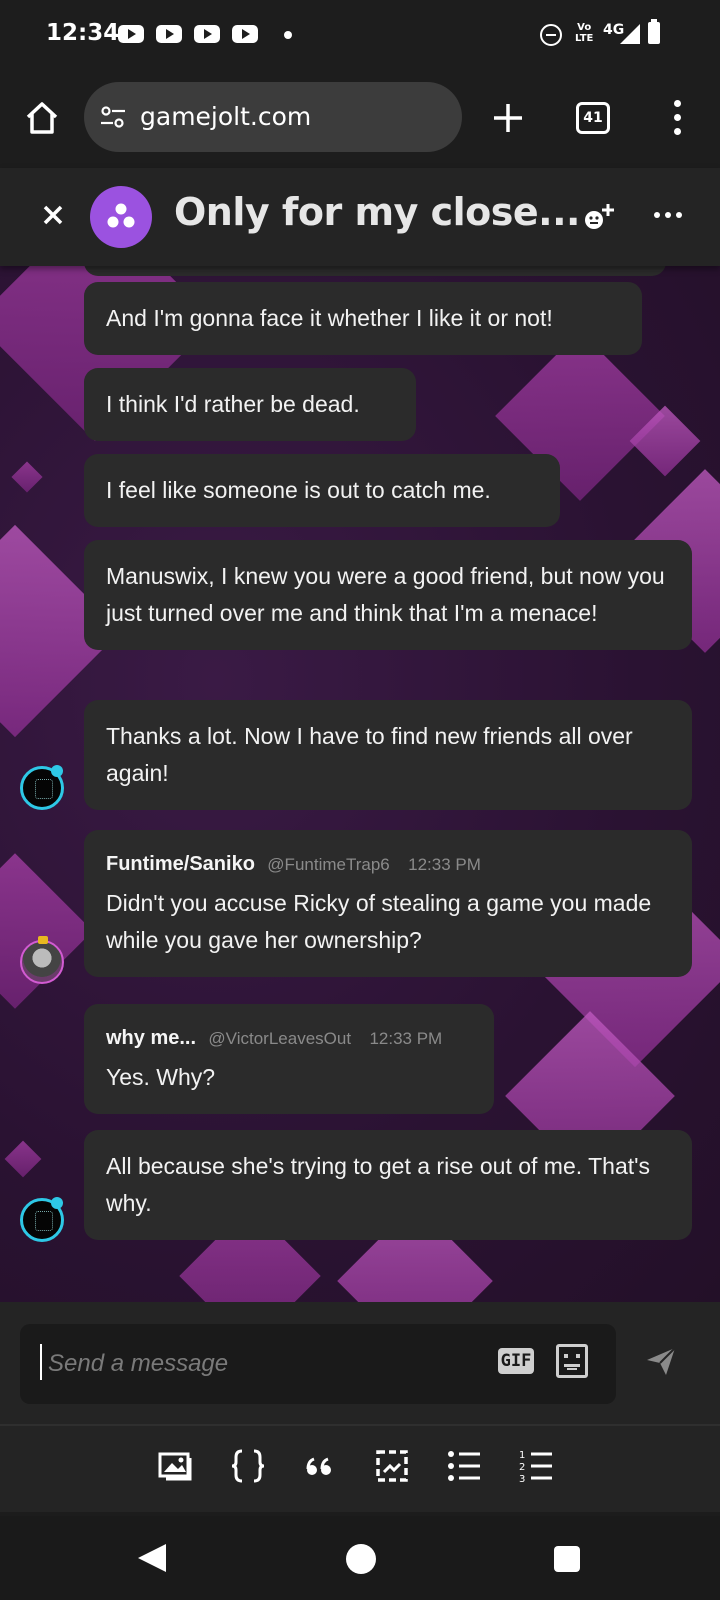 The image size is (720, 1600). Describe the element at coordinates (599, 218) in the screenshot. I see `add-member-icon` at that location.